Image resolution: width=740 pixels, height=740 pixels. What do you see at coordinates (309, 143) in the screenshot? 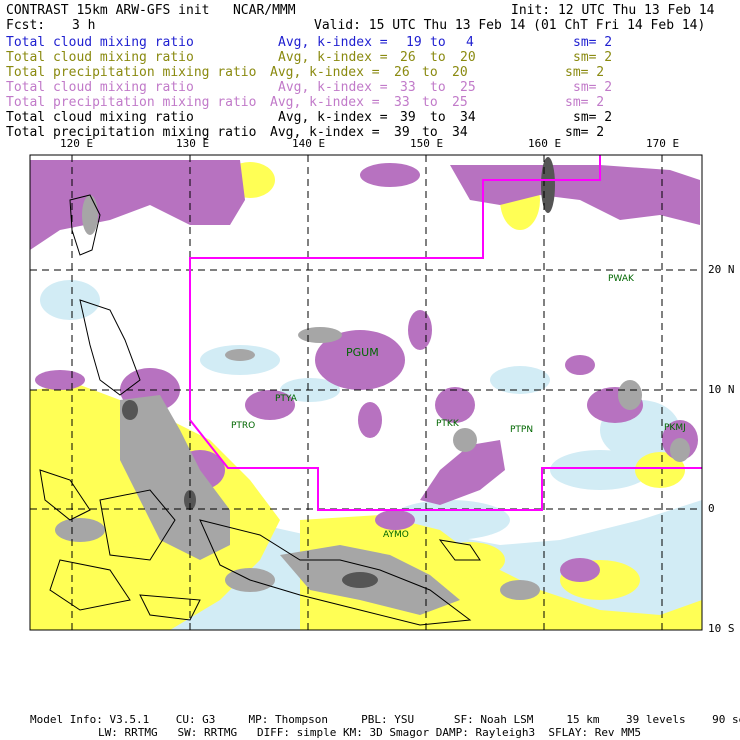
I see `lon-label: 140 E` at bounding box center [309, 143].